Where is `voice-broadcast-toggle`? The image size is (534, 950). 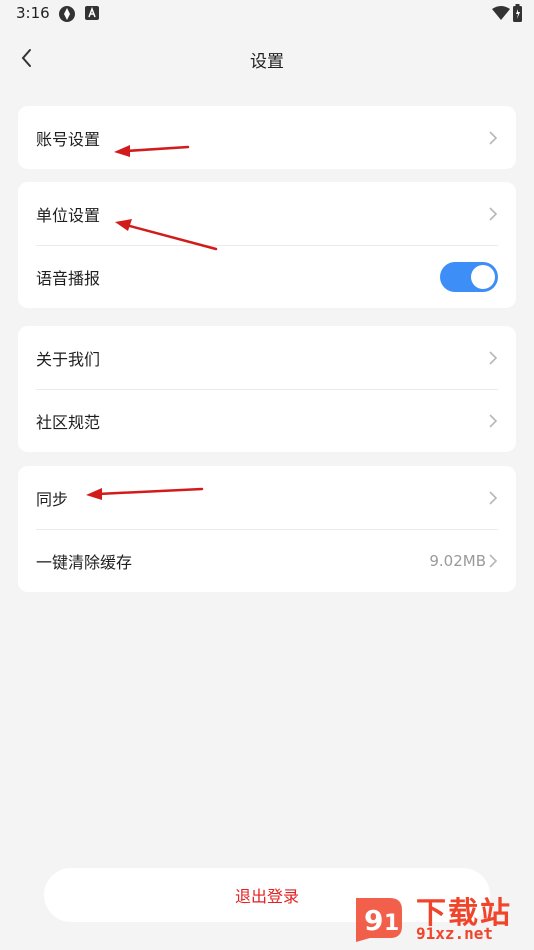
voice-broadcast-toggle is located at coordinates (469, 276).